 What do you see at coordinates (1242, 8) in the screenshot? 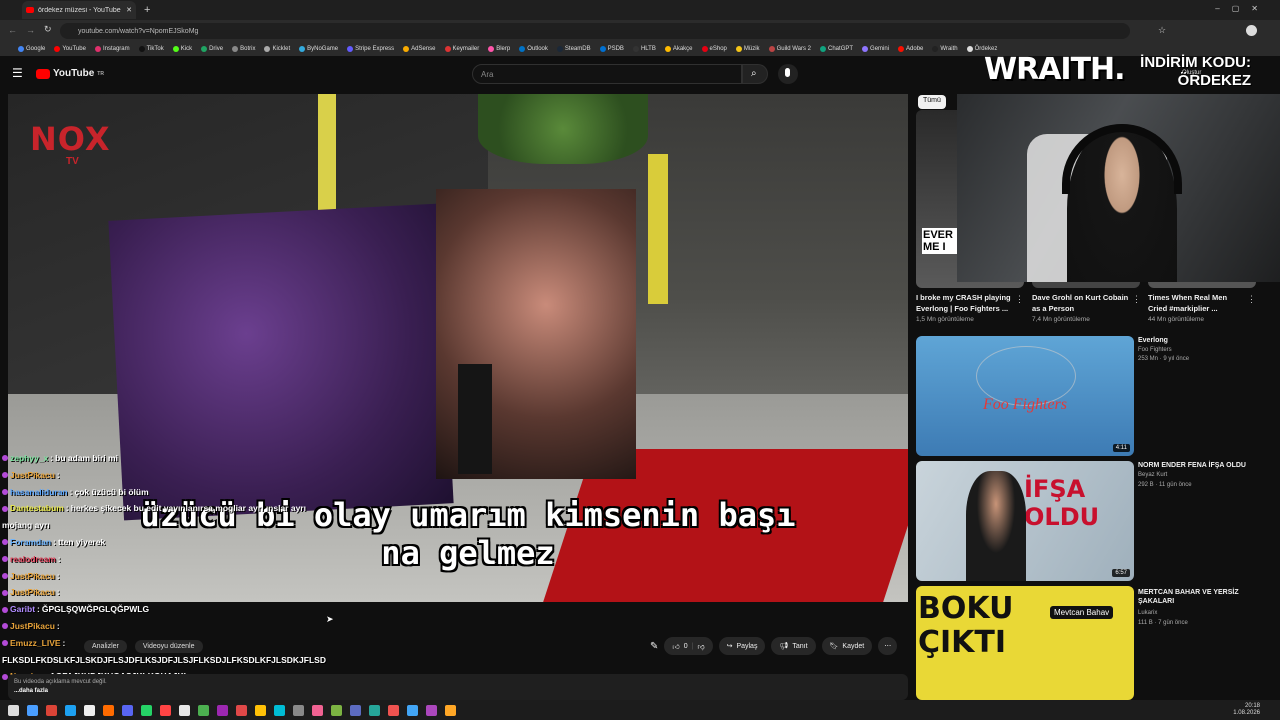
I see `window-controls: –▢✕` at bounding box center [1242, 8].